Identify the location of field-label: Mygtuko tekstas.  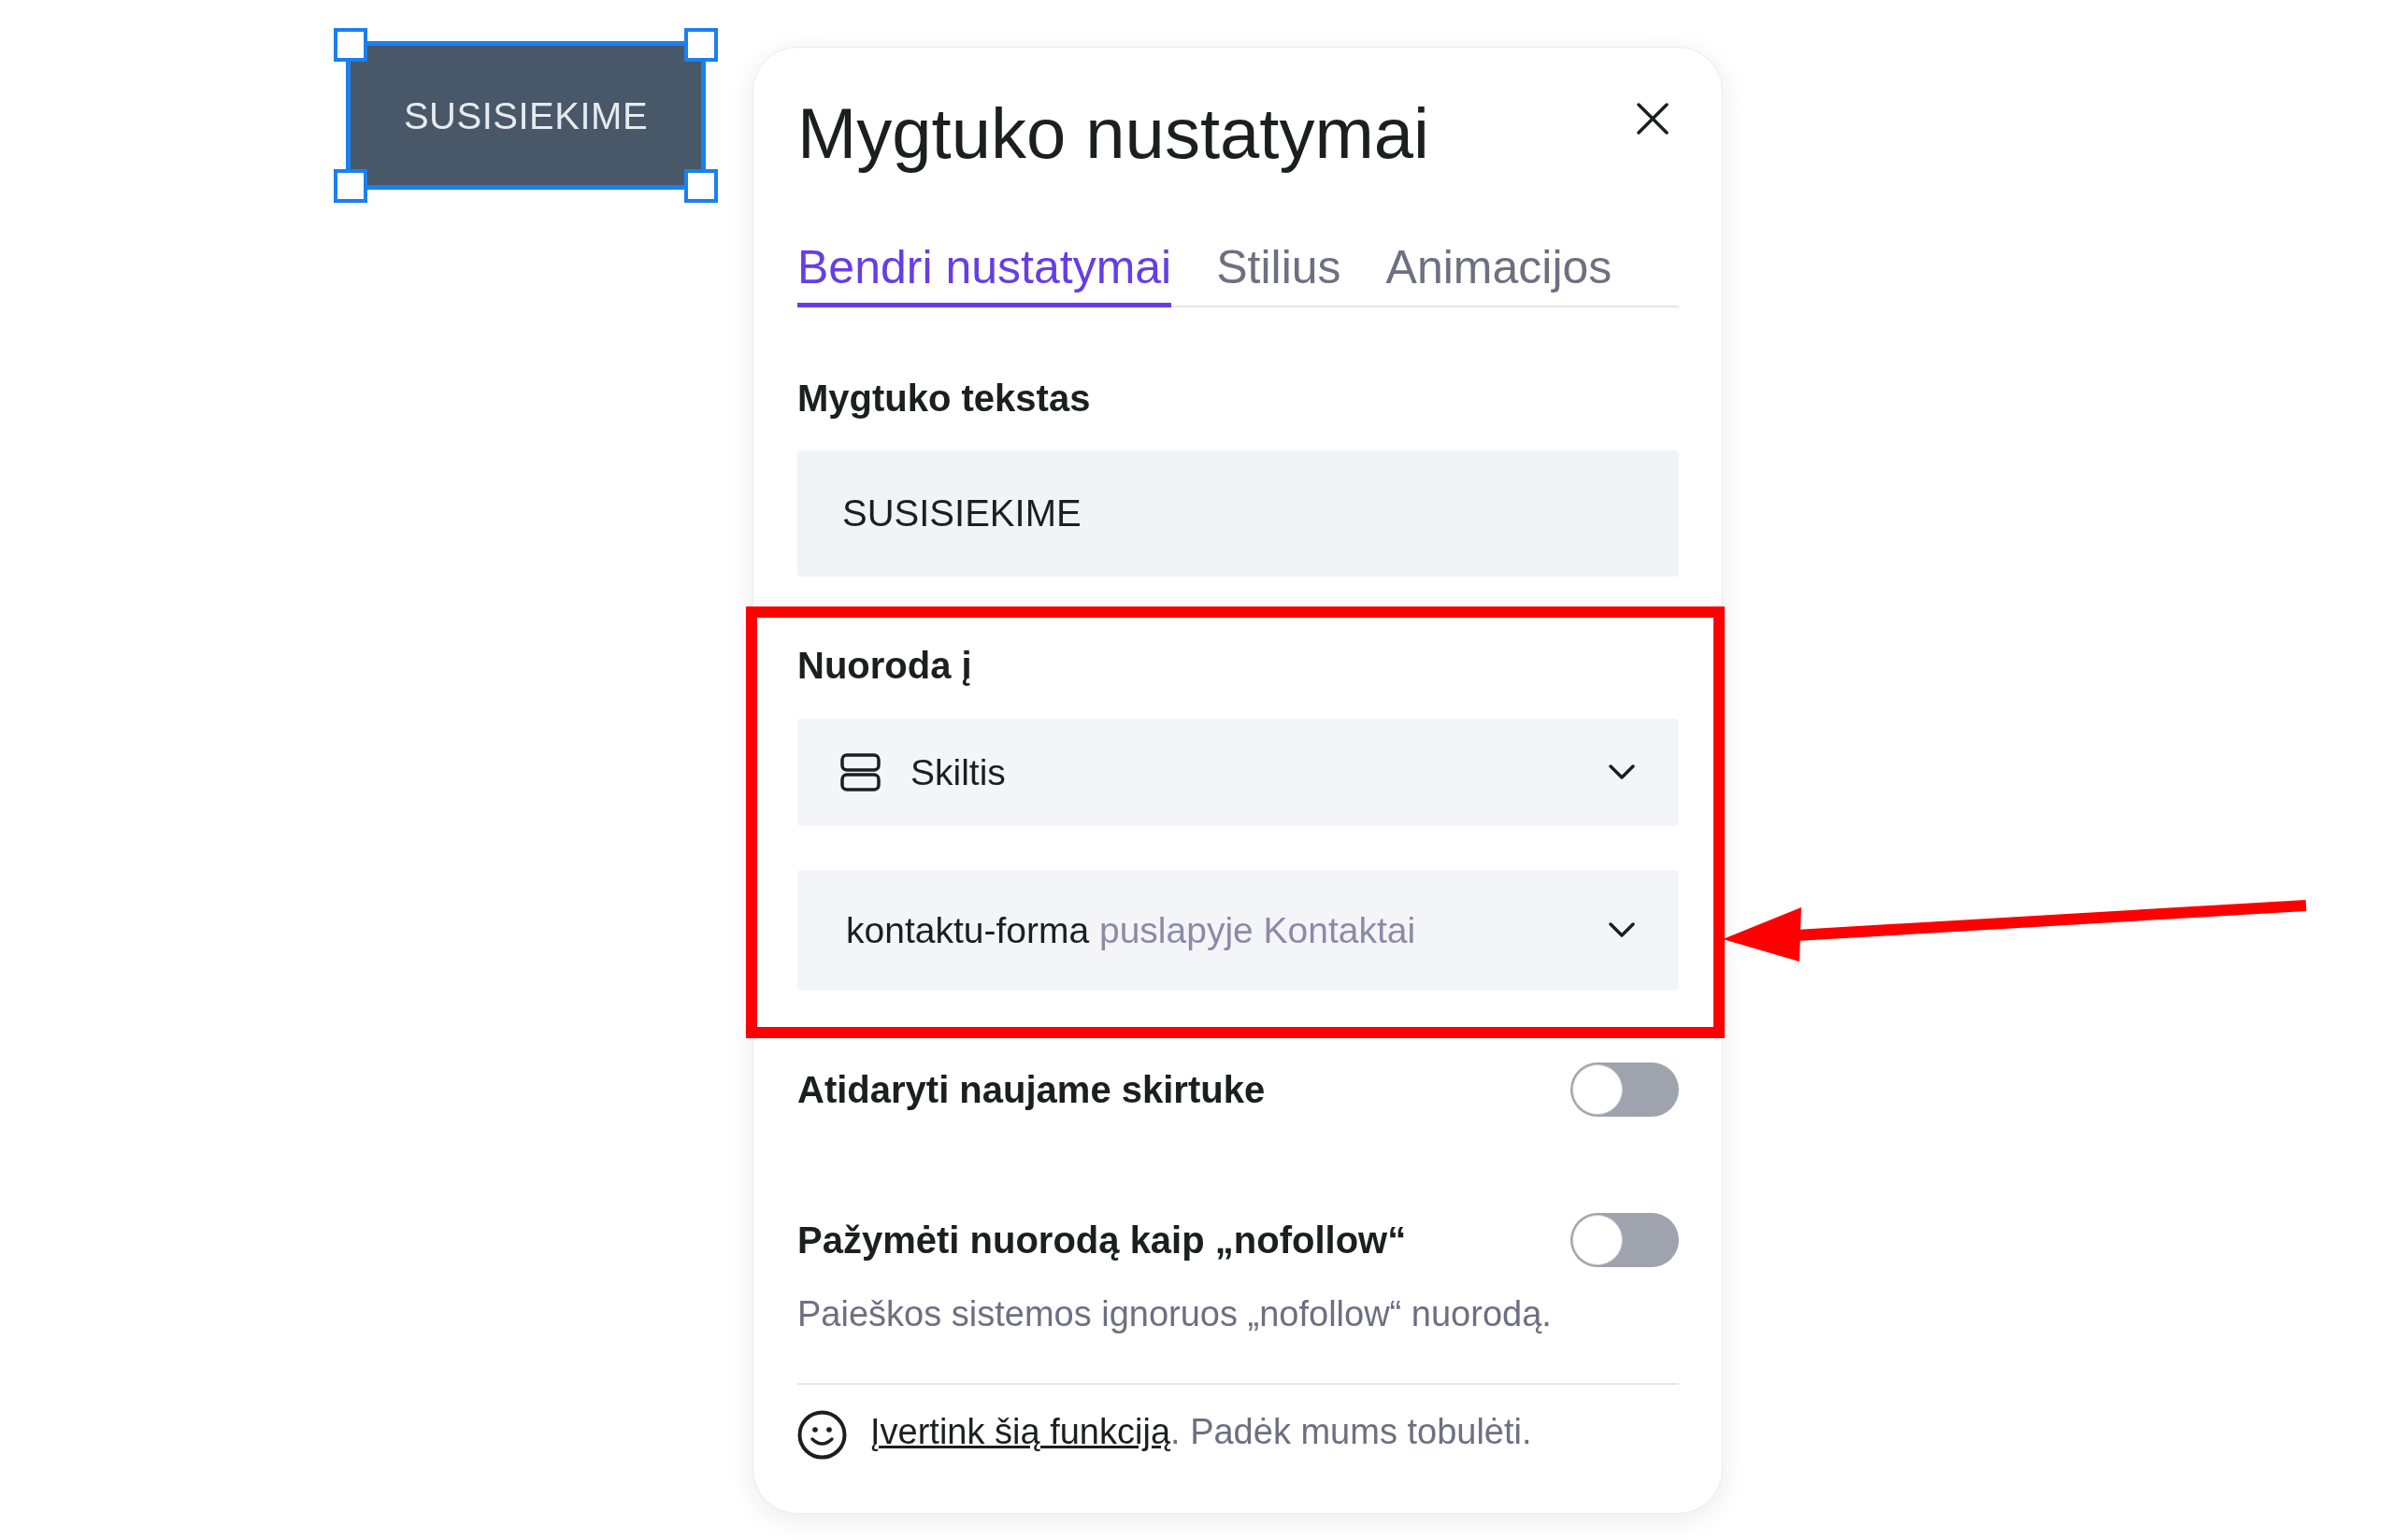
(944, 399).